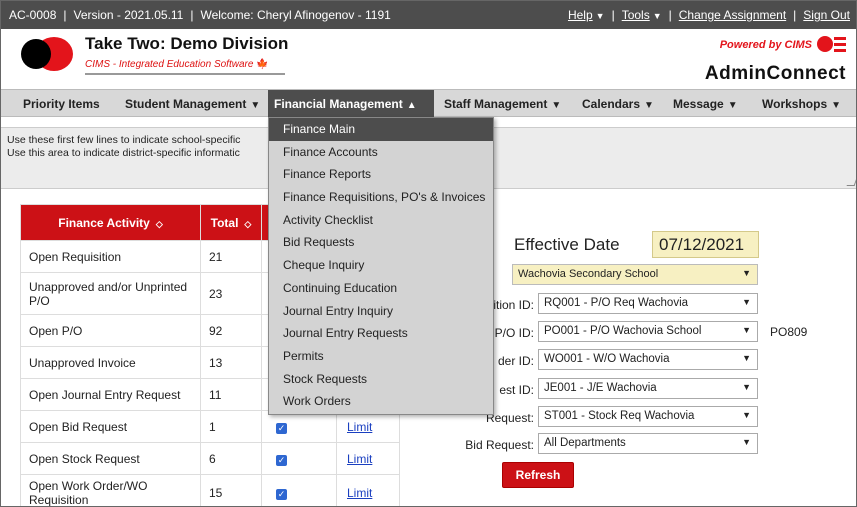 This screenshot has height=507, width=857. I want to click on bid-request-select: All Departments ▼, so click(648, 443).